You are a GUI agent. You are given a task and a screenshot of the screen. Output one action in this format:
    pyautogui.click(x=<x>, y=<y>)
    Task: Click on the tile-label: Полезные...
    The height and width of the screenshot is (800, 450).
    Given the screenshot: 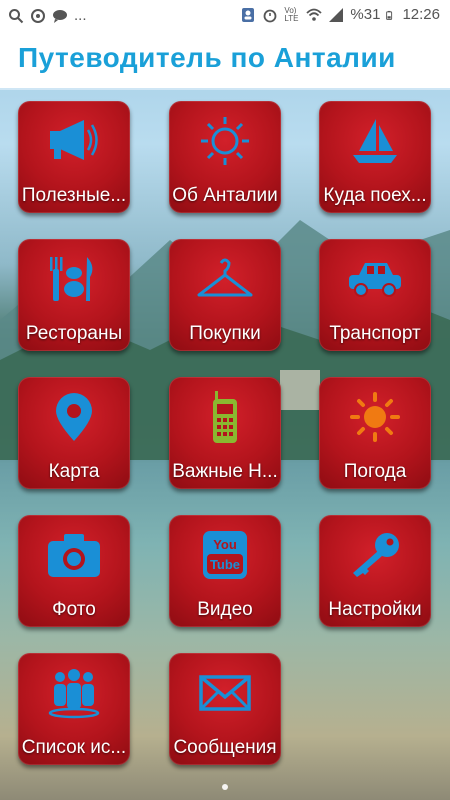 What is the action you would take?
    pyautogui.click(x=74, y=195)
    